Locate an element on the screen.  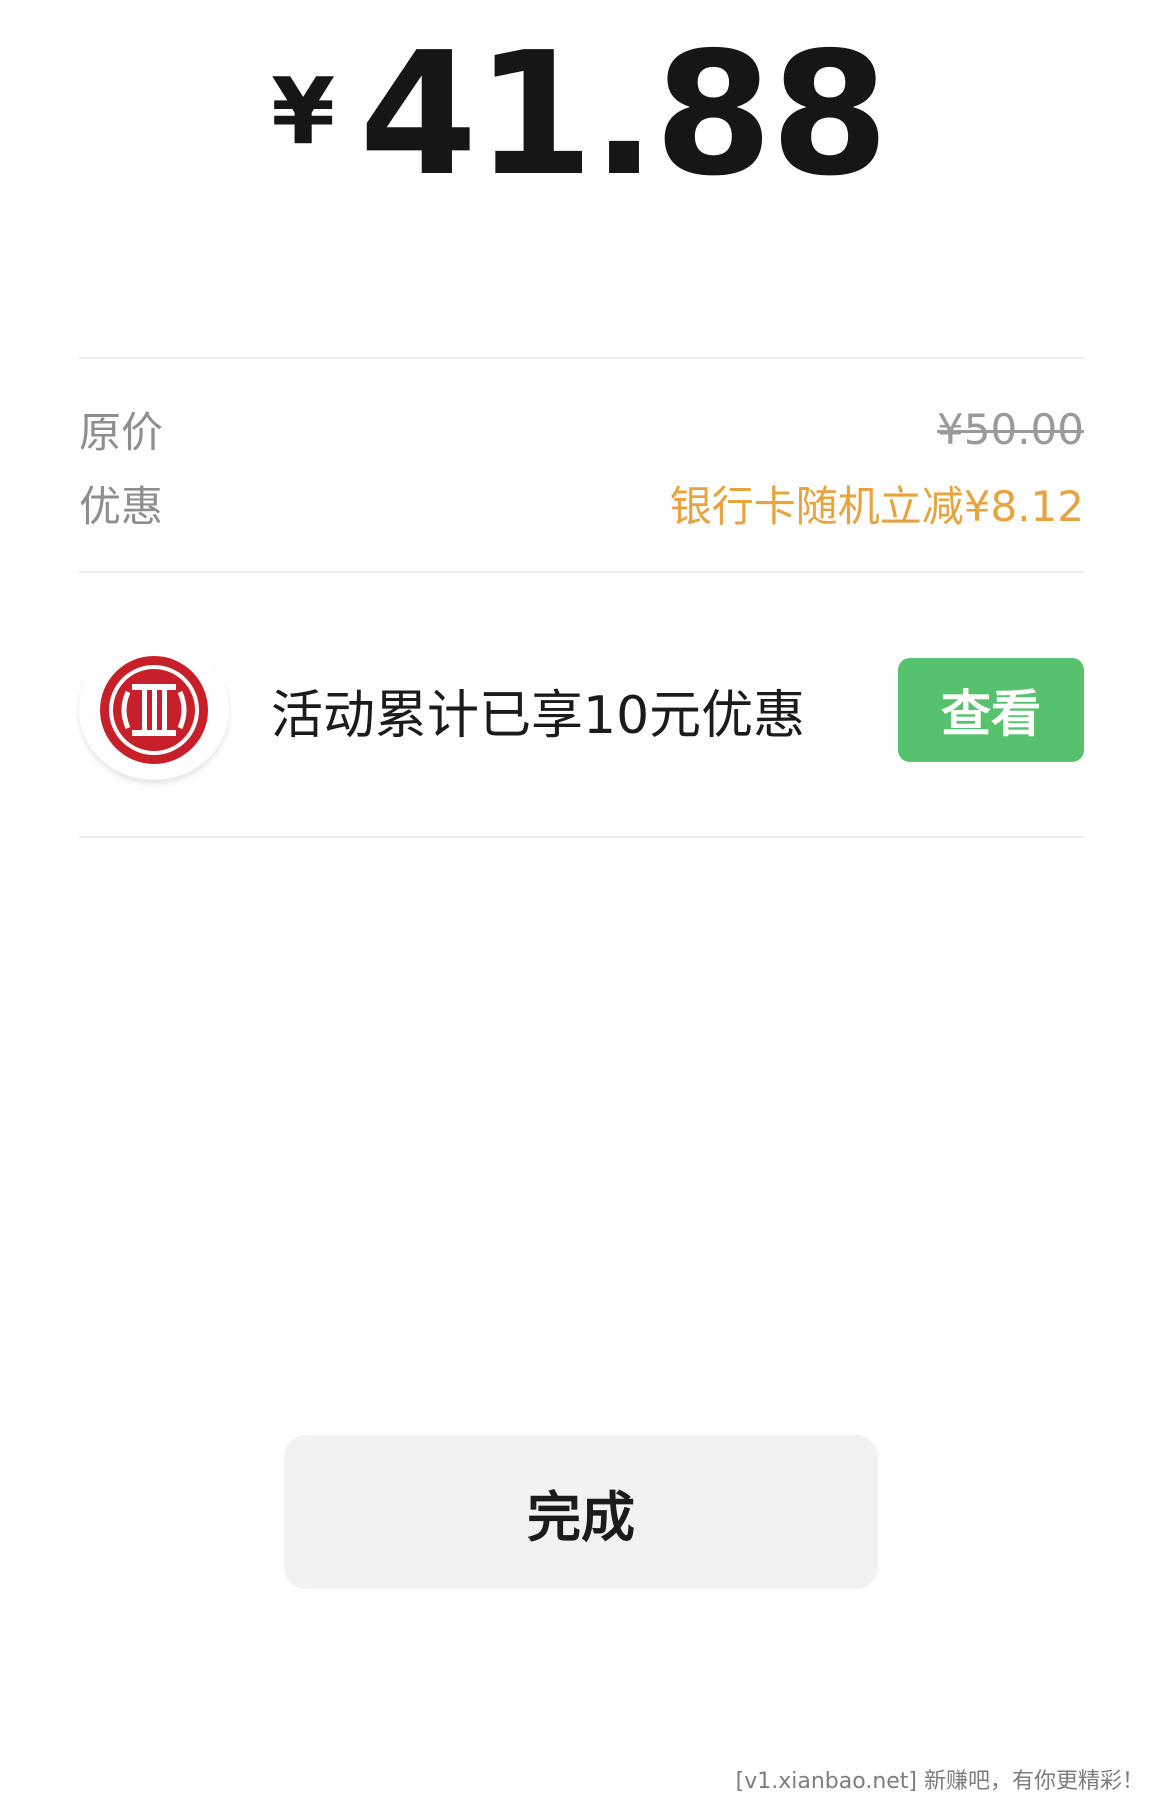
payment-amount: ¥ 41.88 is located at coordinates (579, 120).